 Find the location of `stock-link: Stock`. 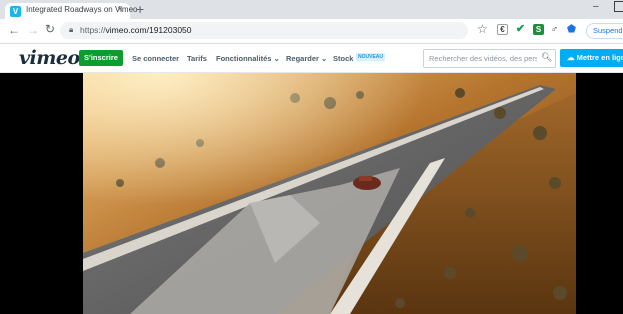

stock-link: Stock is located at coordinates (343, 58).